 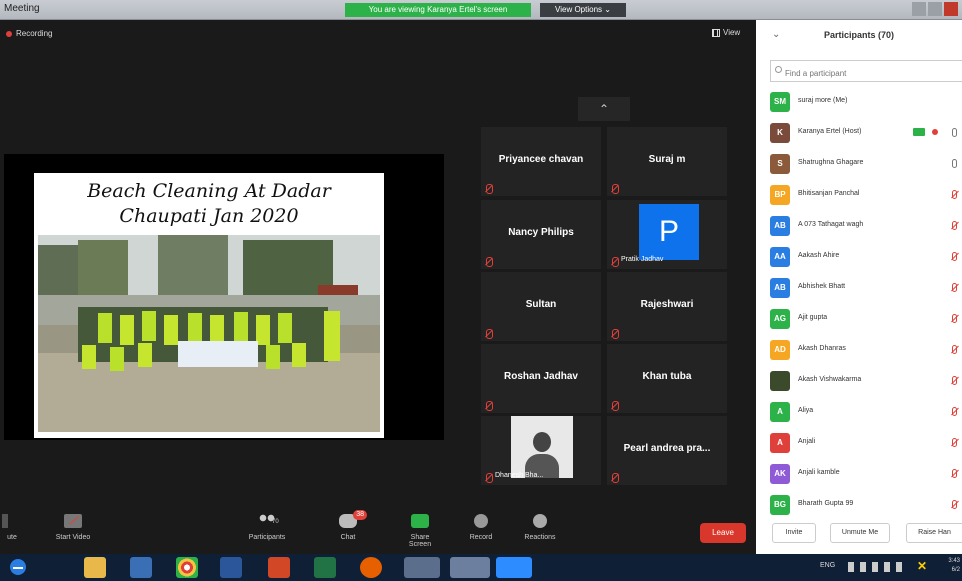 What do you see at coordinates (866, 71) in the screenshot?
I see `participant-search-input` at bounding box center [866, 71].